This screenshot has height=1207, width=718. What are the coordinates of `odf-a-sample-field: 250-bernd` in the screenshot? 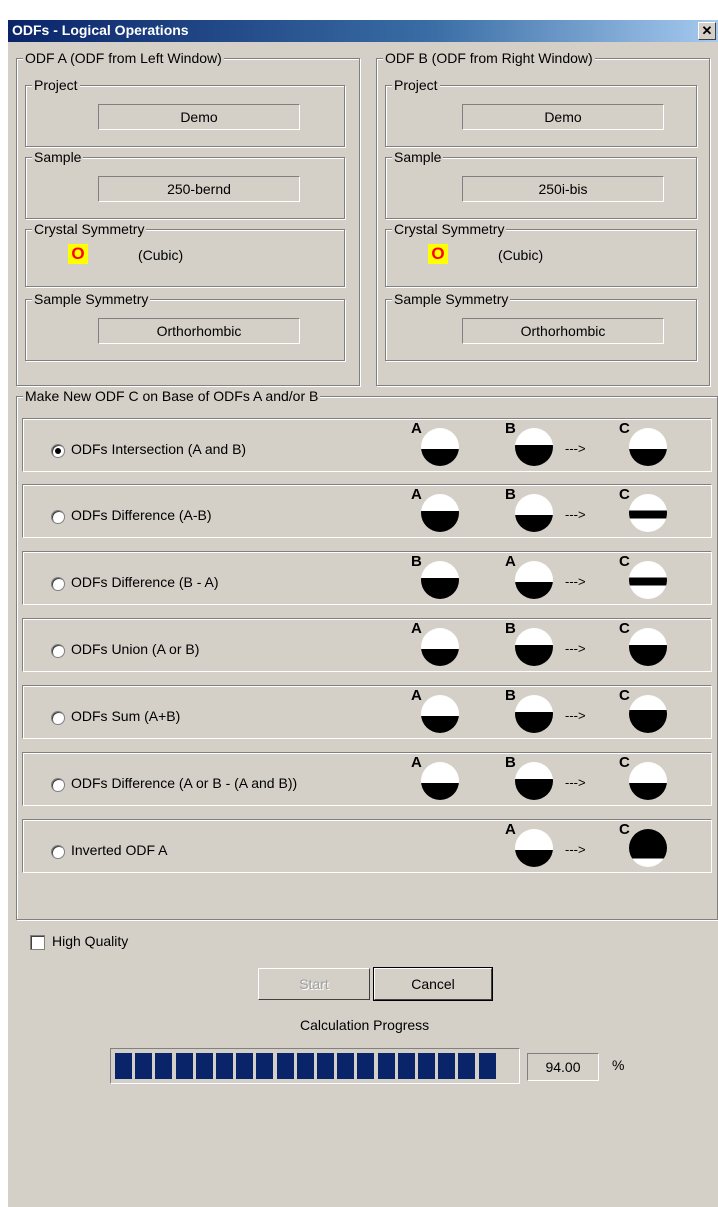 It's located at (199, 189).